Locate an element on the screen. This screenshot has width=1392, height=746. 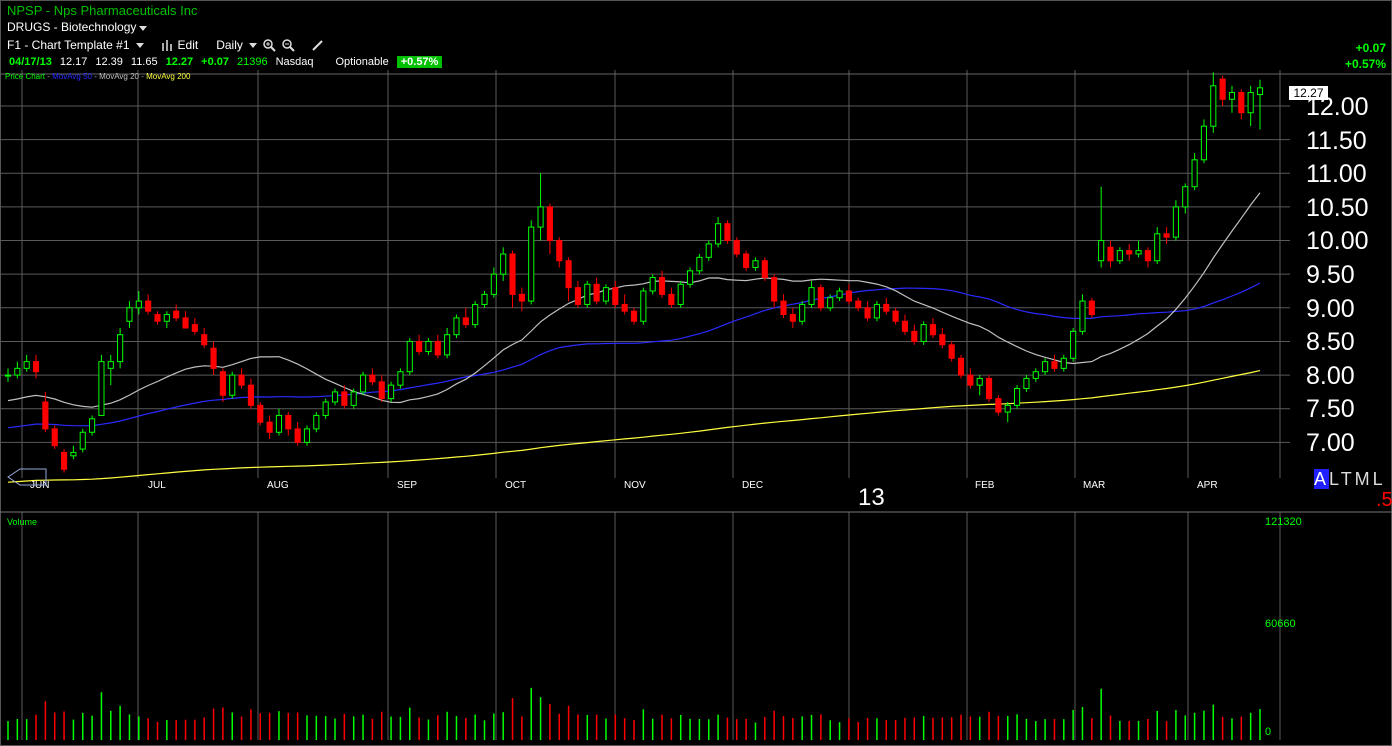
period-label: Daily is located at coordinates (229, 45).